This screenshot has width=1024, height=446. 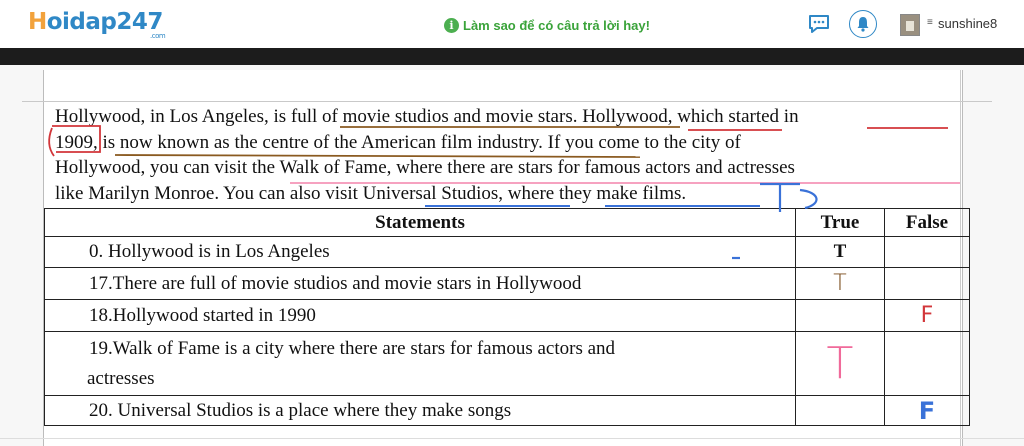 I want to click on bell-icon, so click(x=863, y=24).